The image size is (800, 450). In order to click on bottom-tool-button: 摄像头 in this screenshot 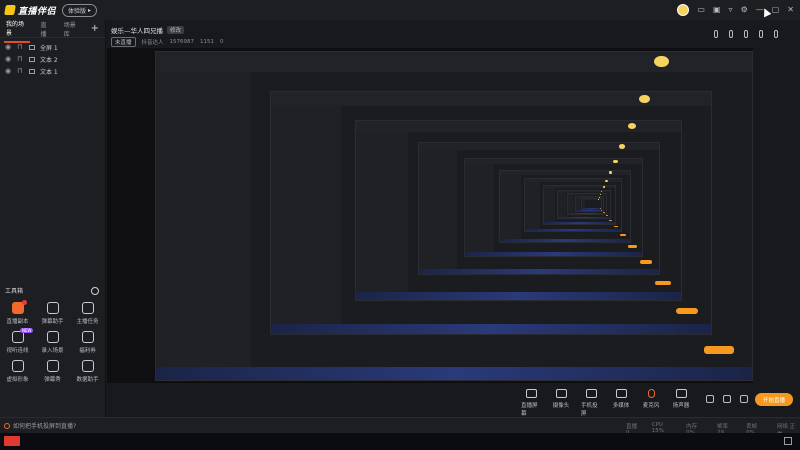, I will do `click(561, 403)`.